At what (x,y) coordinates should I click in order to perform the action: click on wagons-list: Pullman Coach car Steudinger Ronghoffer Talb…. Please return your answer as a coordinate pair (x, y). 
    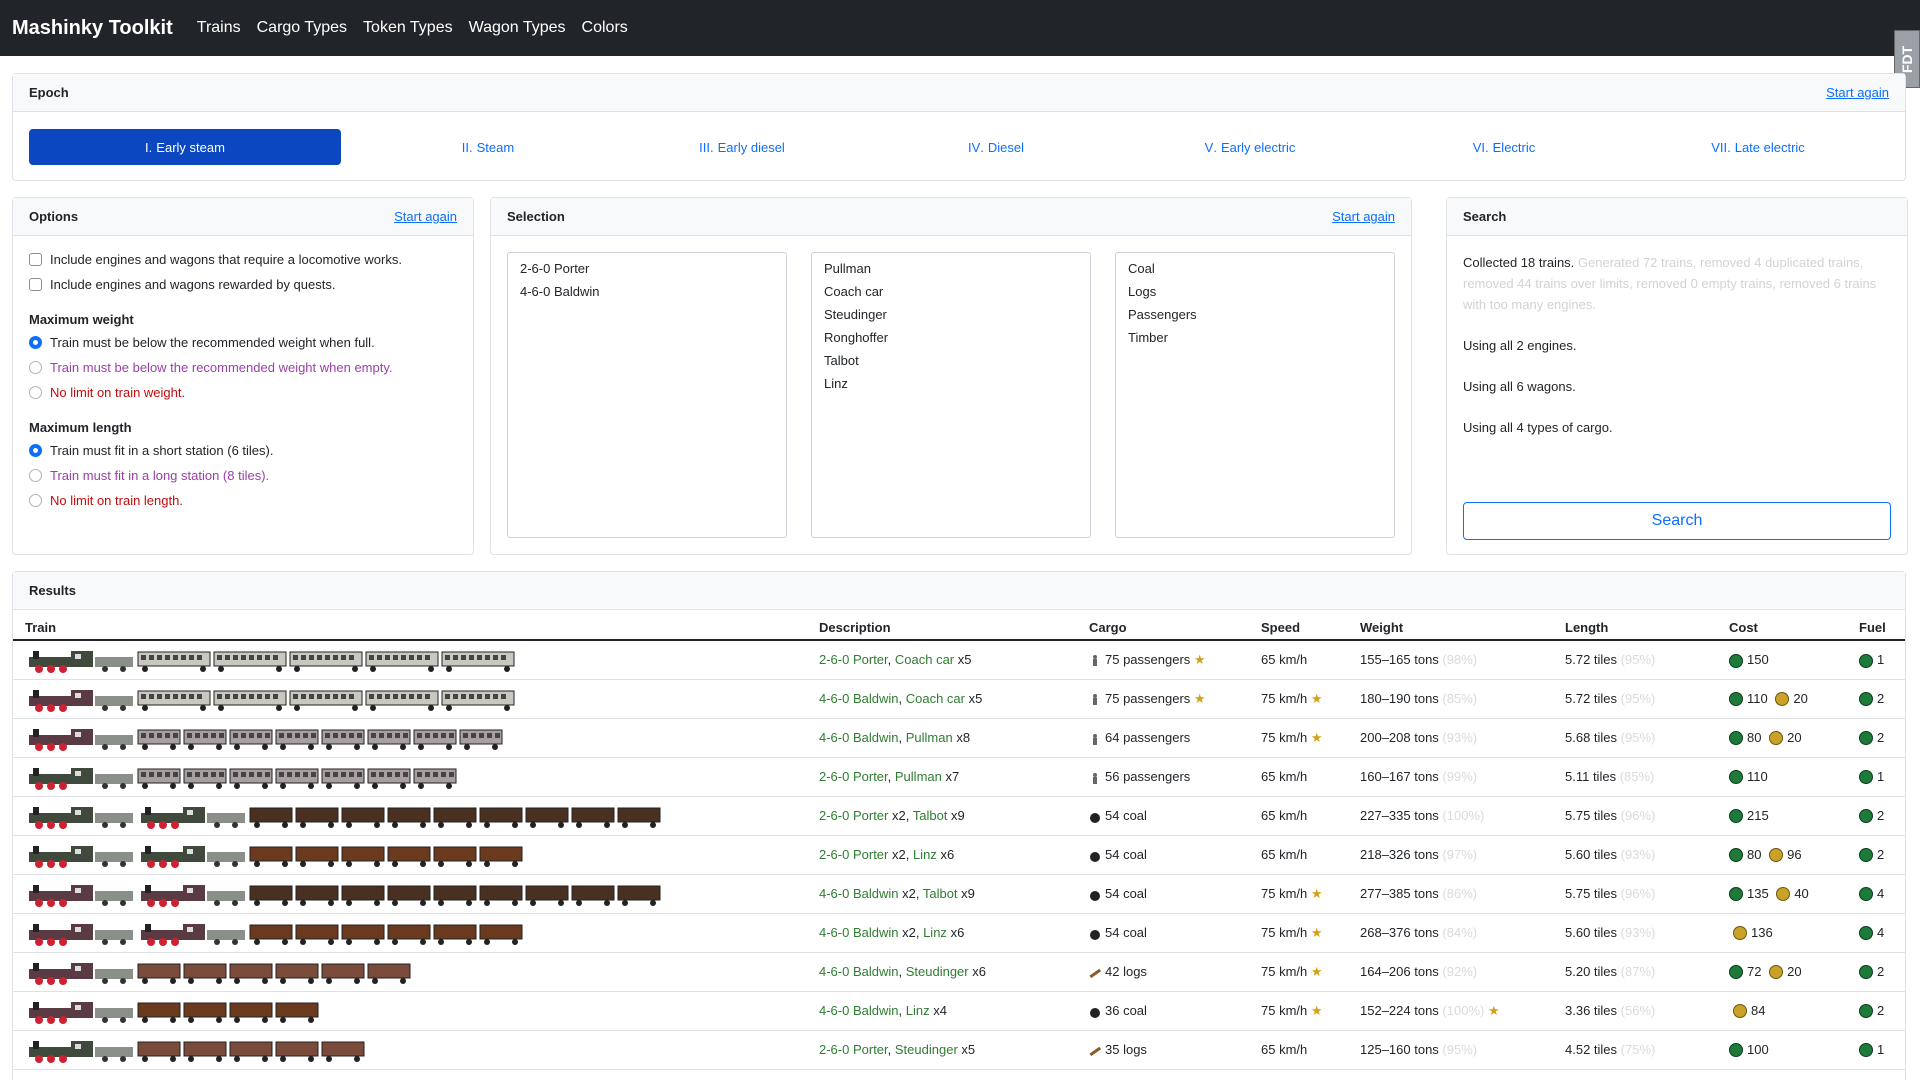
    Looking at the image, I should click on (951, 395).